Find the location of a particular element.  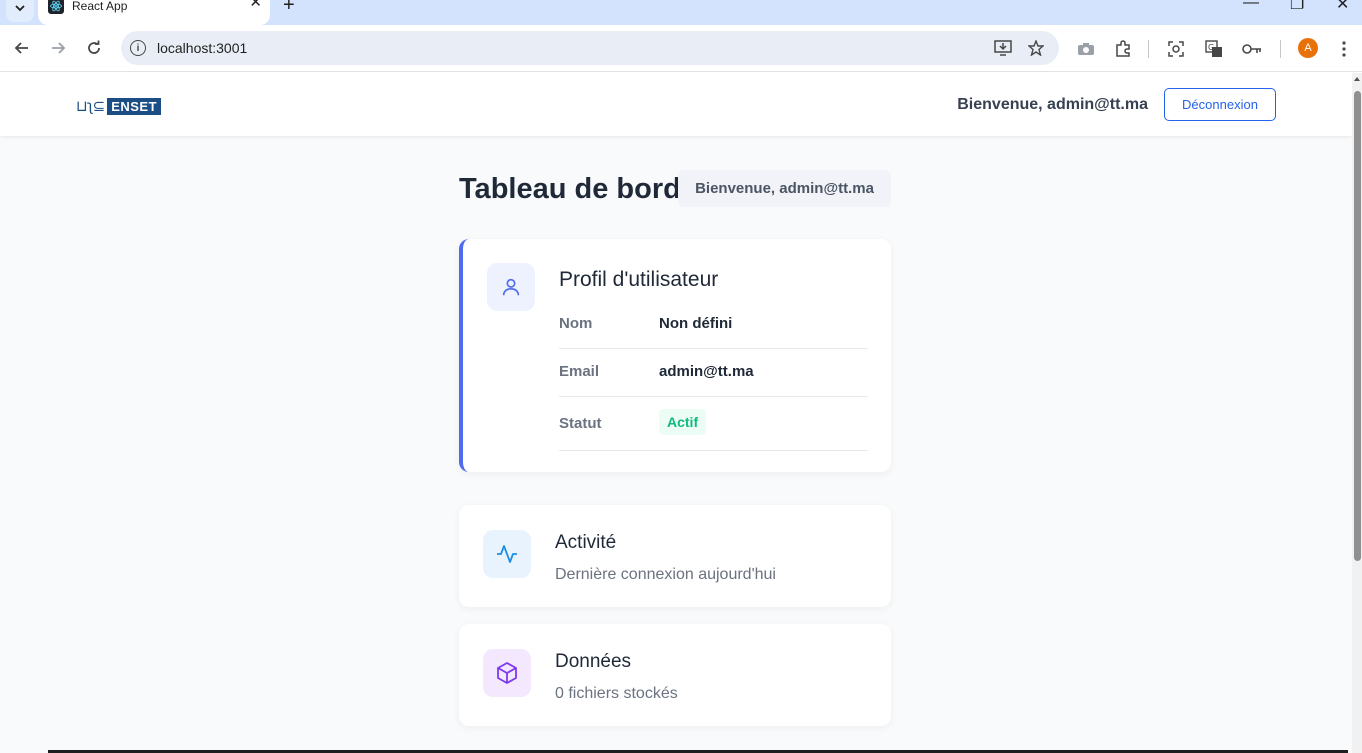

scrollbar-thumb is located at coordinates (1357, 326).